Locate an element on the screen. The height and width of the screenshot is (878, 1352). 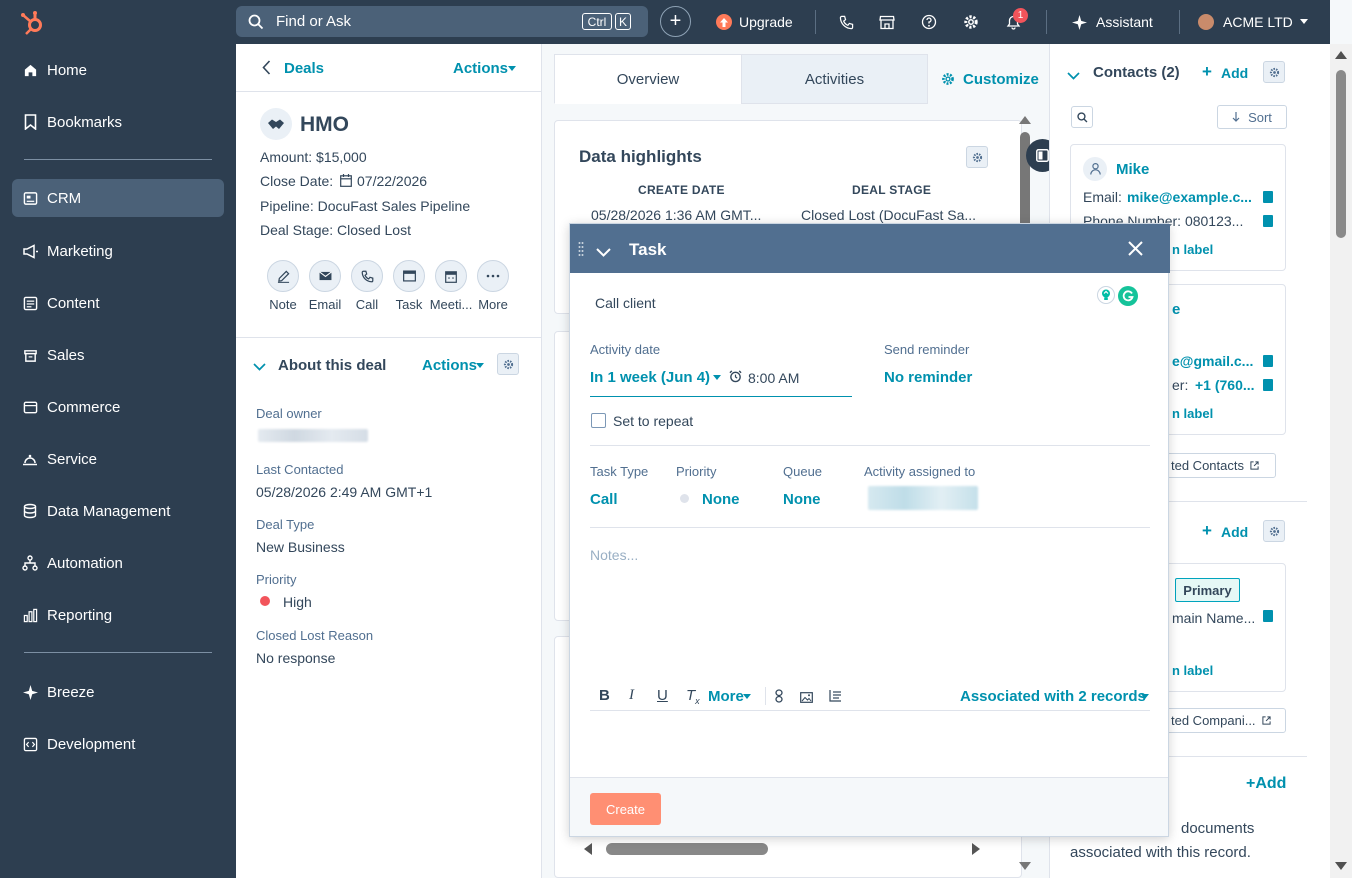
deal-actions-dropdown: Actions is located at coordinates (480, 68).